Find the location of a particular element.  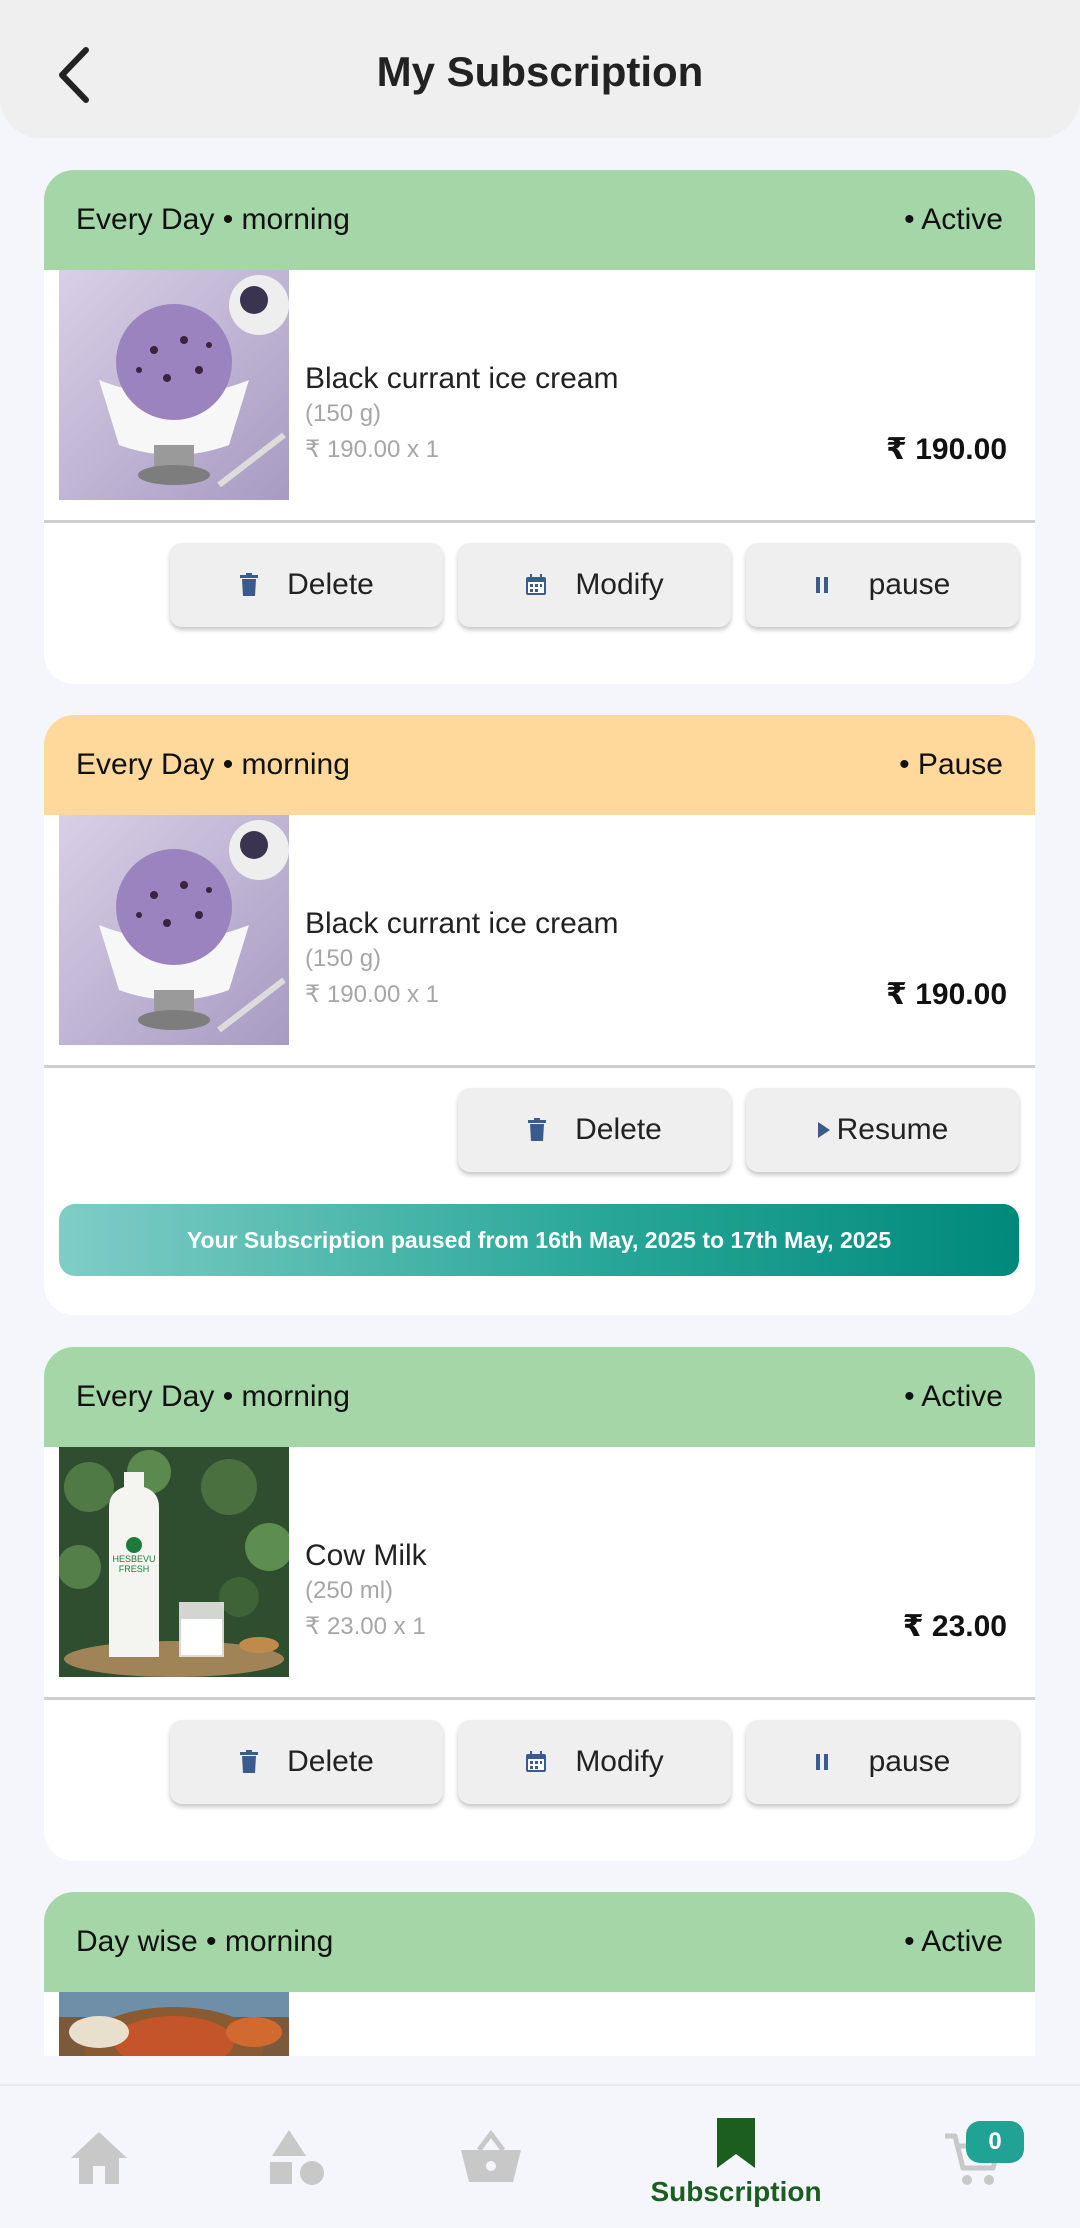

nav-home is located at coordinates (99, 2157).